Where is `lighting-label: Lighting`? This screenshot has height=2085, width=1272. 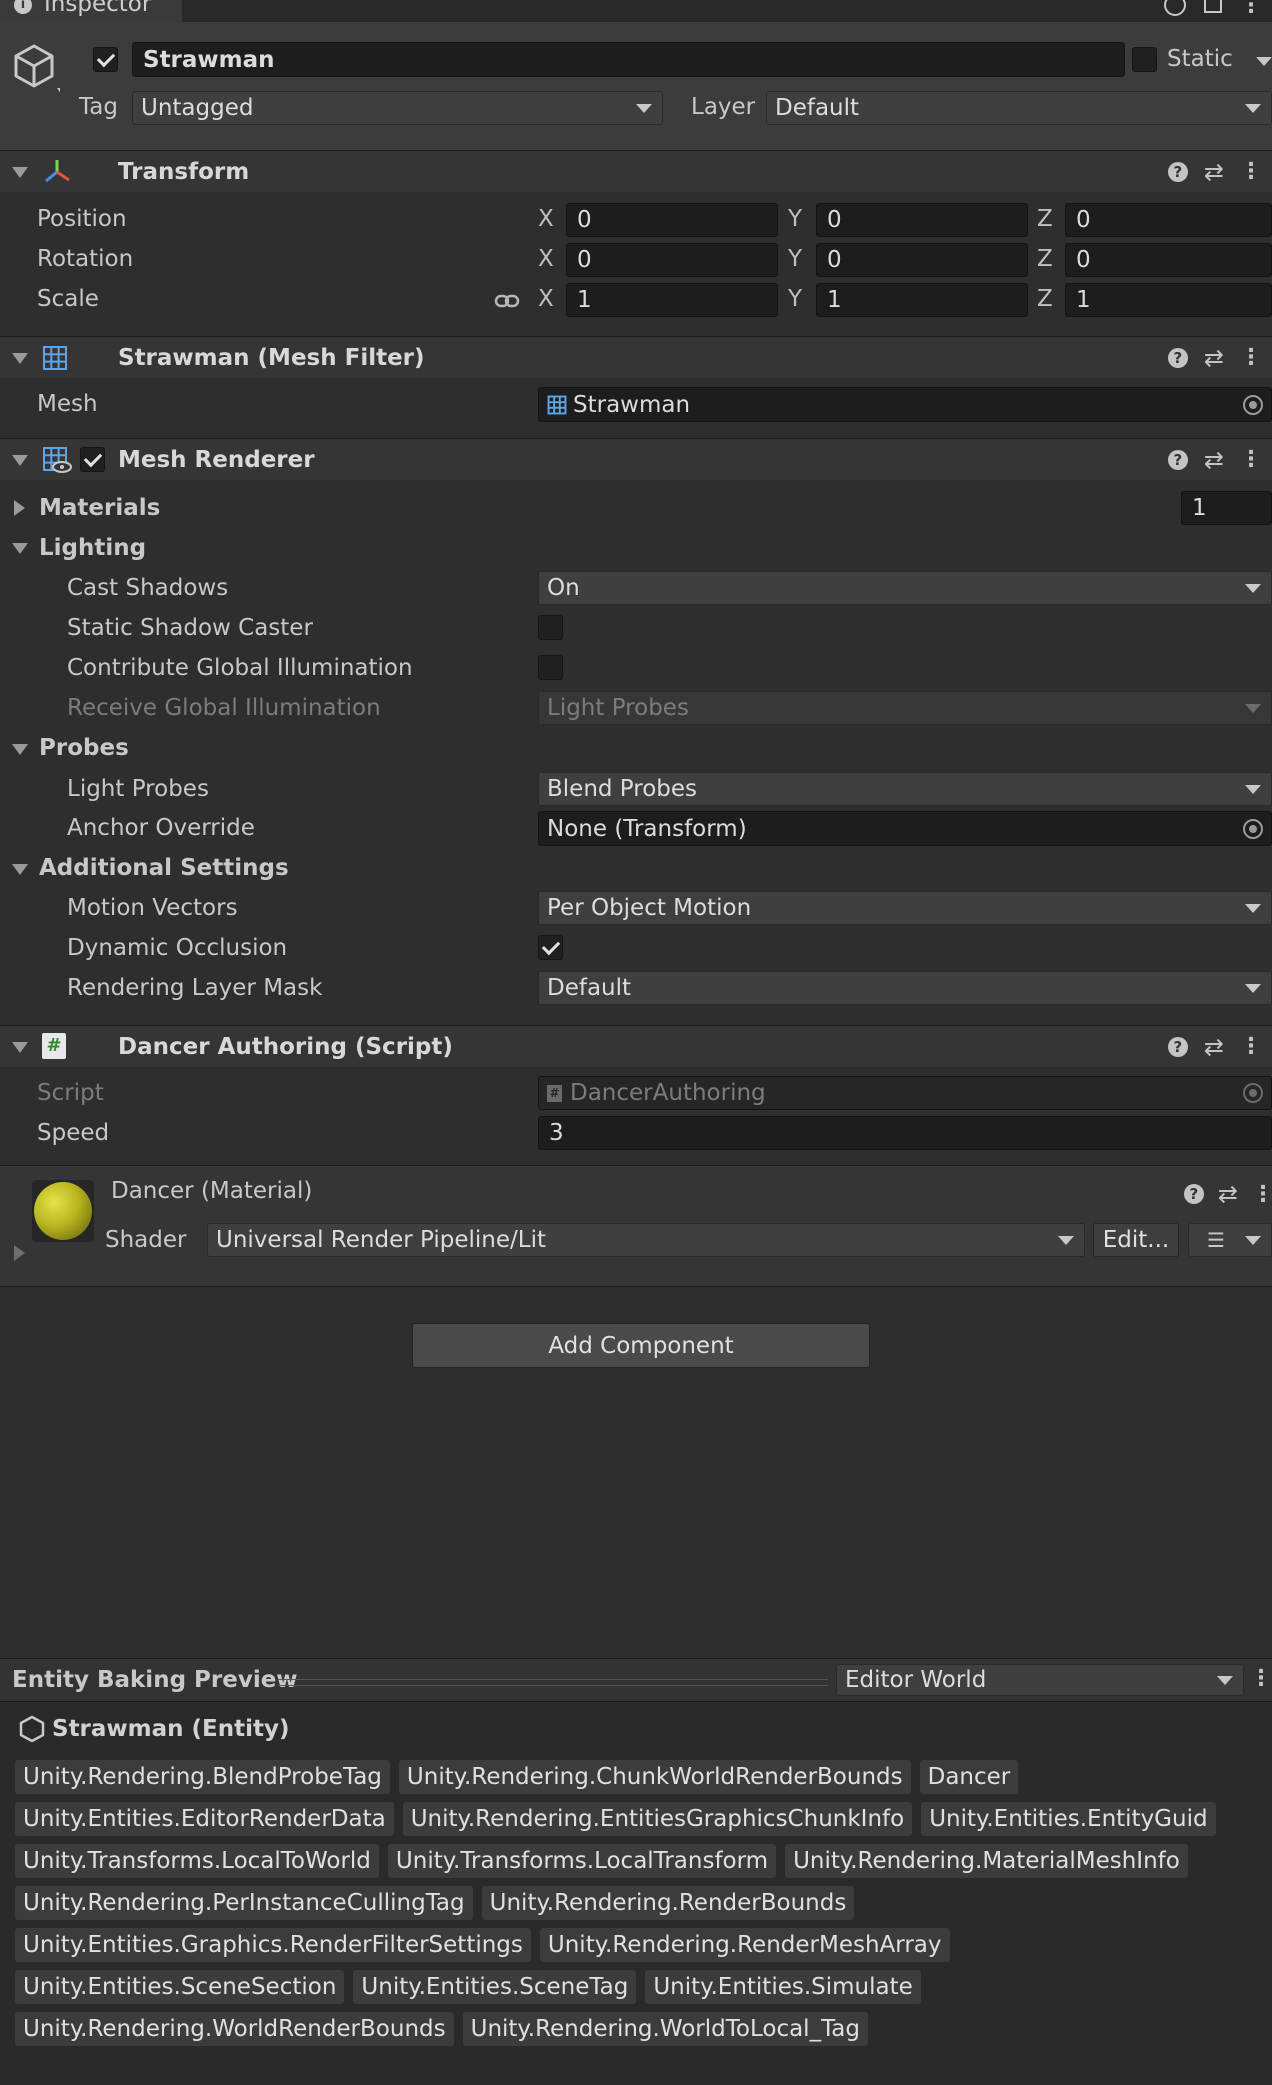
lighting-label: Lighting is located at coordinates (92, 548).